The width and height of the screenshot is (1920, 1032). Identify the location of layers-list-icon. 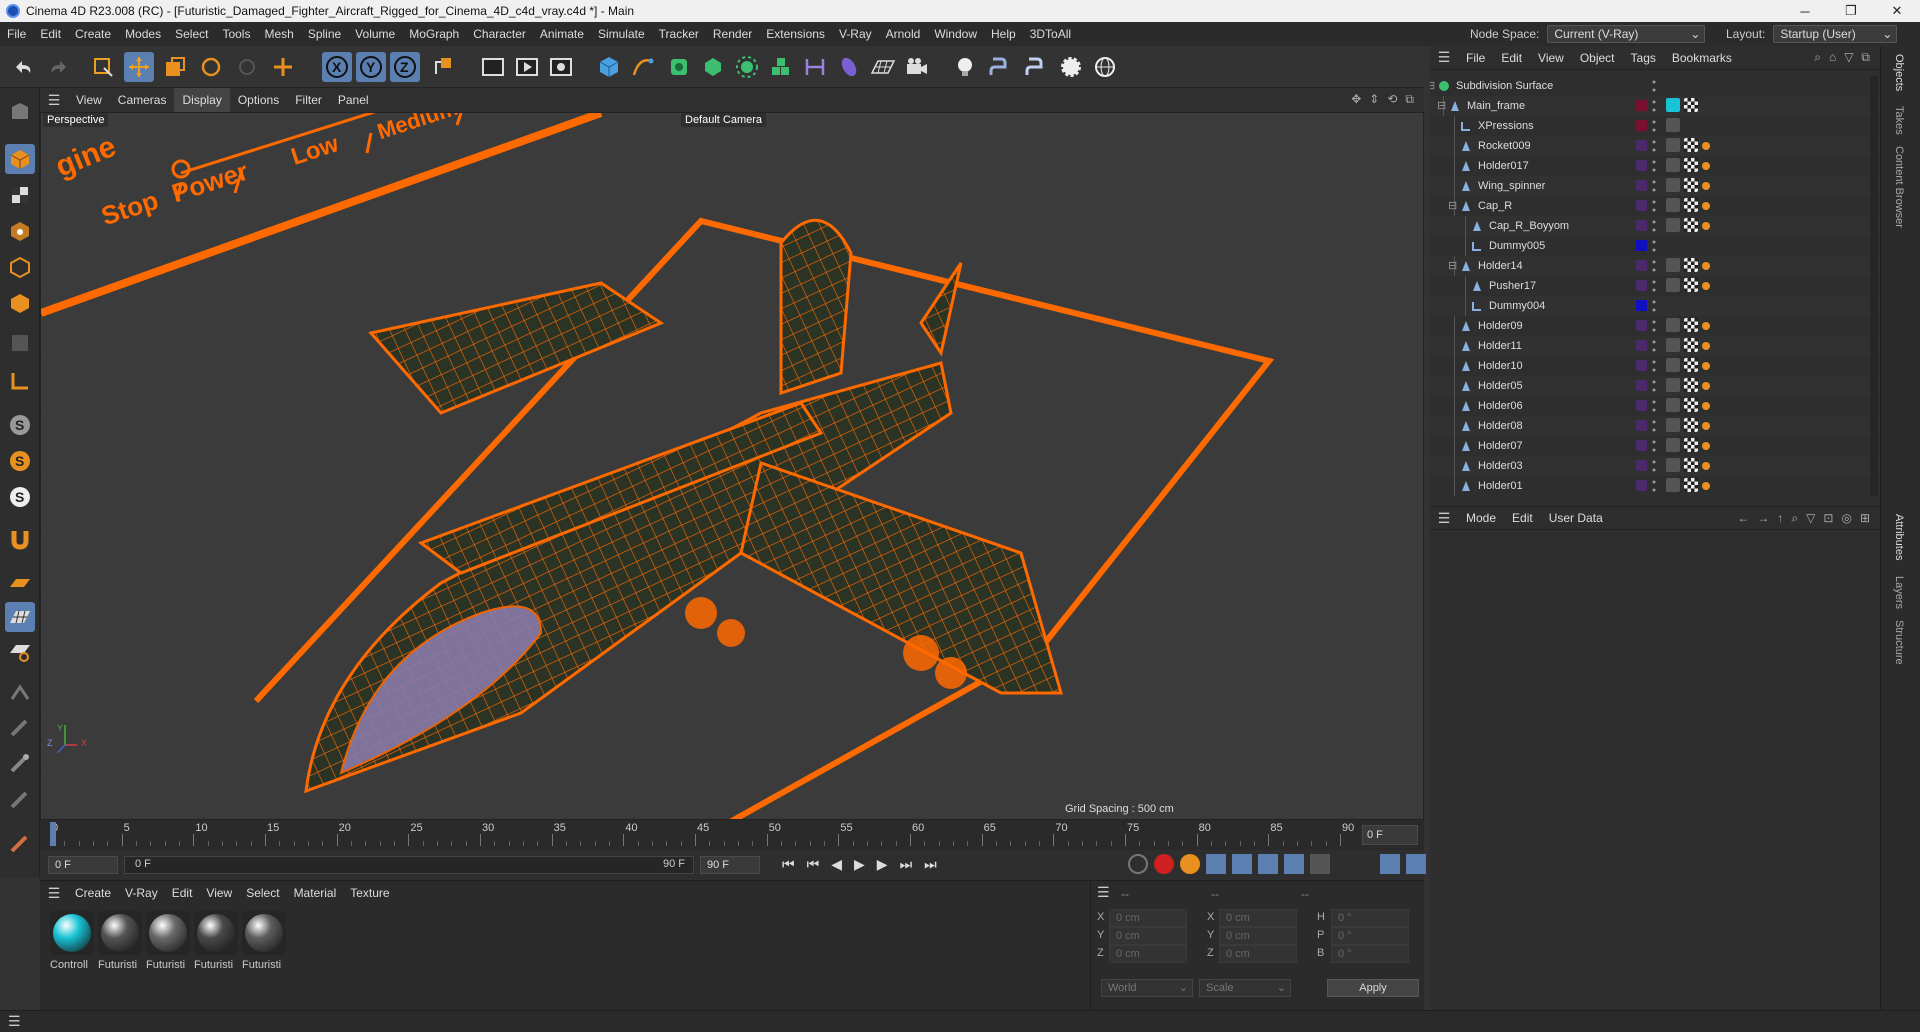
(1416, 864).